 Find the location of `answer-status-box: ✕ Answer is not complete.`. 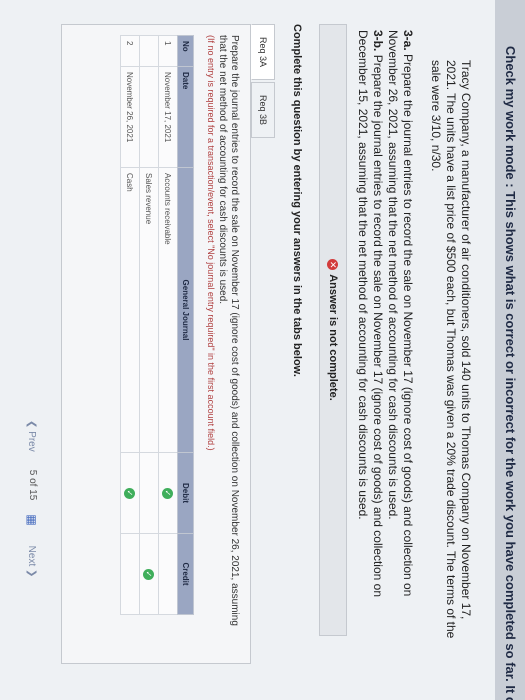

answer-status-box: ✕ Answer is not complete. is located at coordinates (333, 330).